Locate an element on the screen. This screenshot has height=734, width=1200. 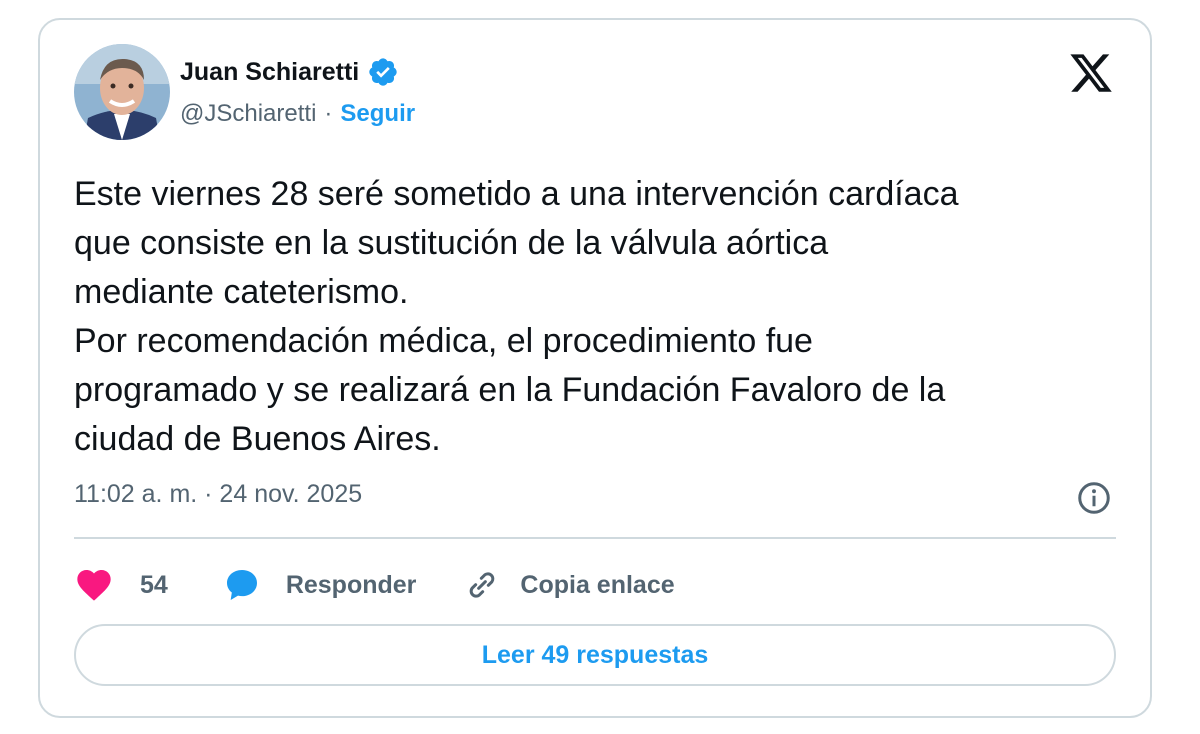
info-icon is located at coordinates (1094, 498).